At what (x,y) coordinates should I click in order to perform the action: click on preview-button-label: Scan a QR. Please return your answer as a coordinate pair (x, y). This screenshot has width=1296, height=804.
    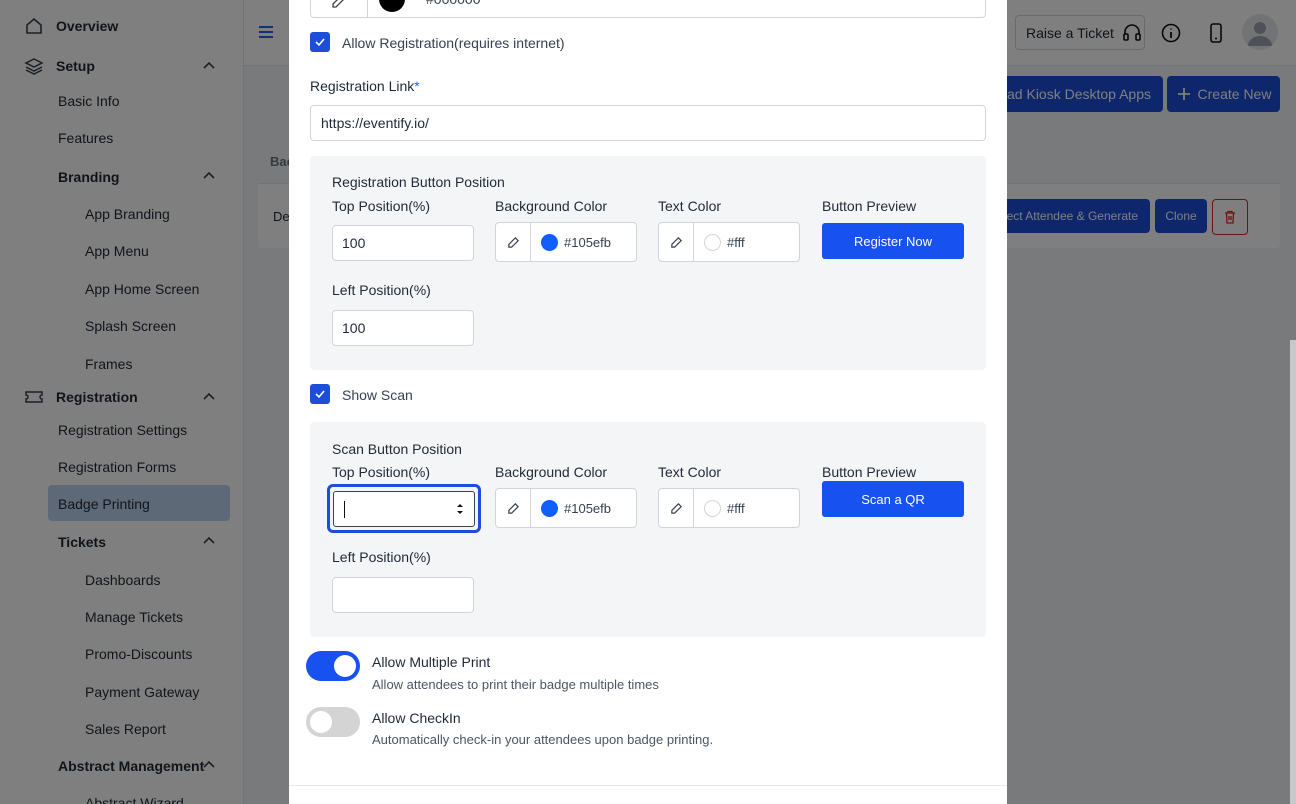
    Looking at the image, I should click on (893, 499).